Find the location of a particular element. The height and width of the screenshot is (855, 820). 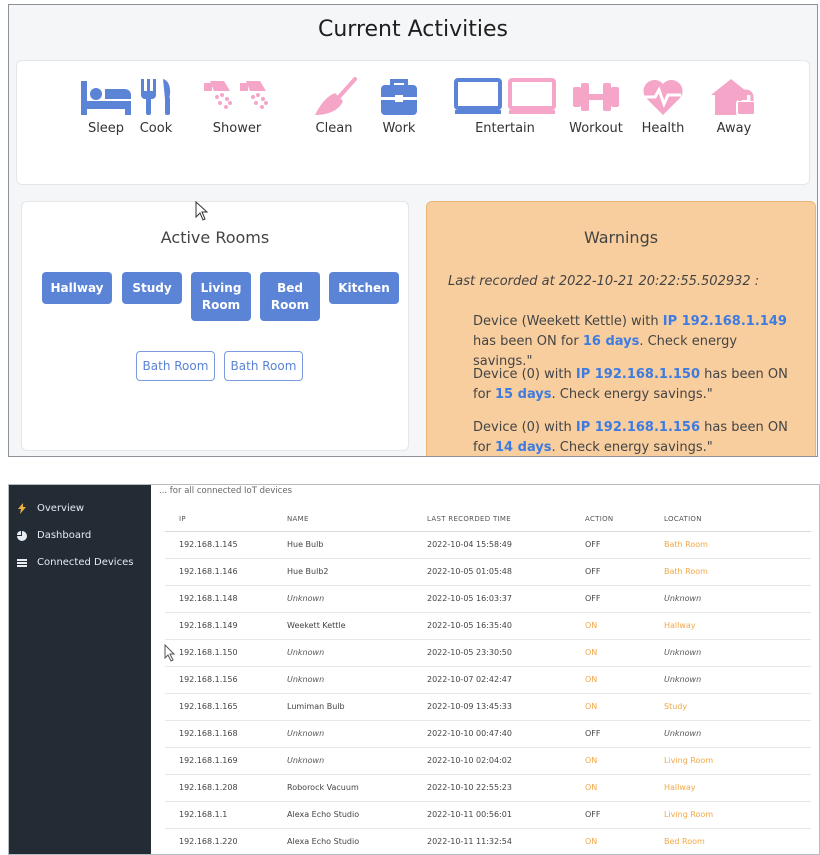

warnings-title: Warnings is located at coordinates (621, 237).